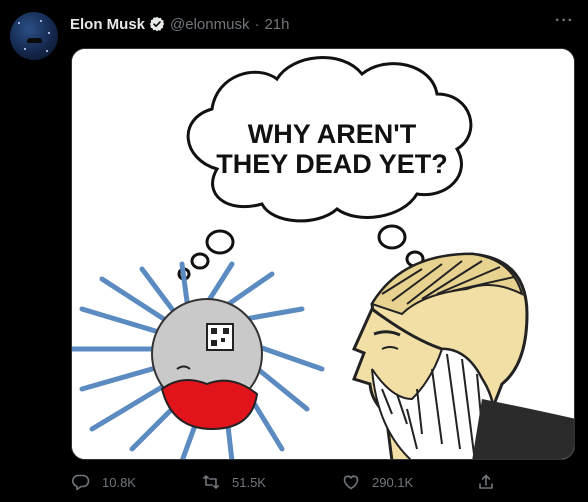 The width and height of the screenshot is (588, 502). Describe the element at coordinates (292, 482) in the screenshot. I see `tweet-actions: 10.8K 51.5K 290.1K` at that location.